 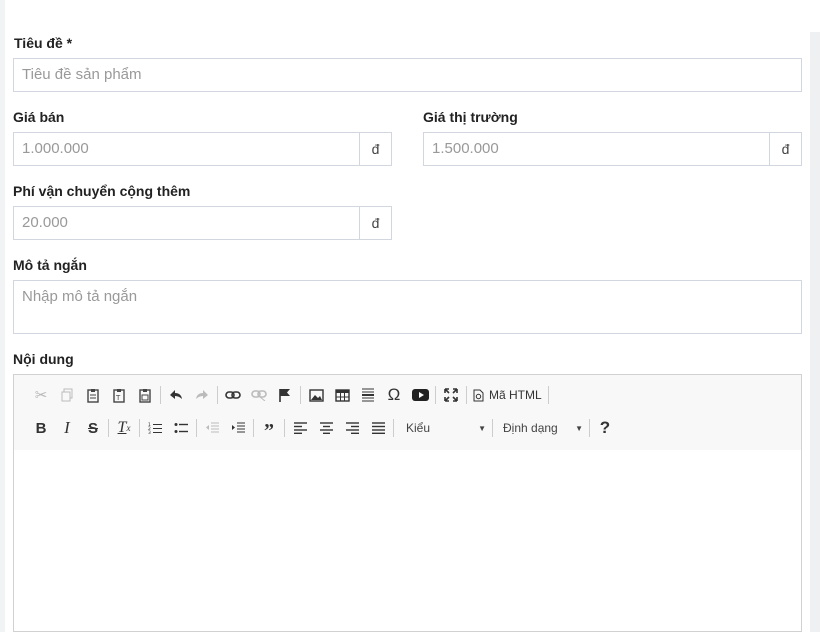 I want to click on numbered-list-icon: 123, so click(x=155, y=428).